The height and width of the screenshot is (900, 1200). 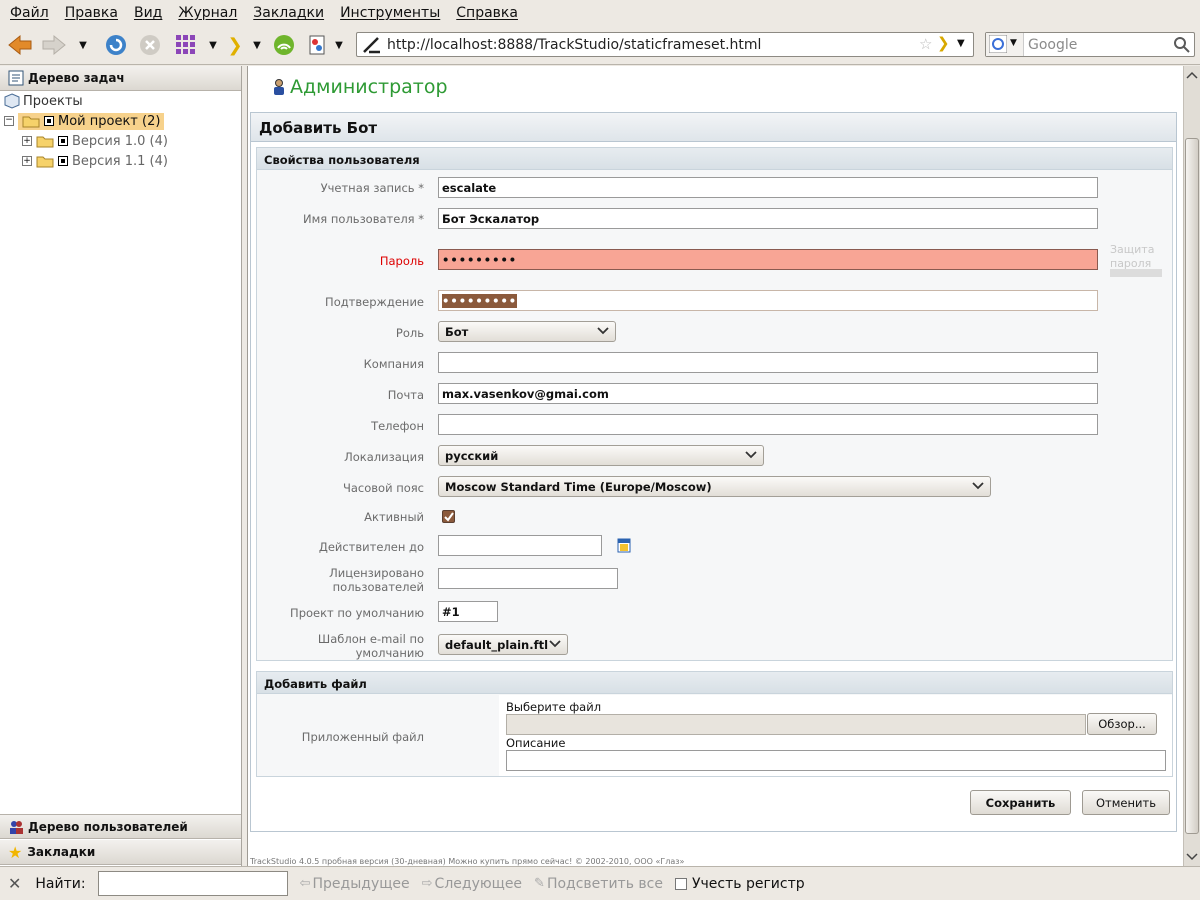 I want to click on default-project-field: #1, so click(x=468, y=611).